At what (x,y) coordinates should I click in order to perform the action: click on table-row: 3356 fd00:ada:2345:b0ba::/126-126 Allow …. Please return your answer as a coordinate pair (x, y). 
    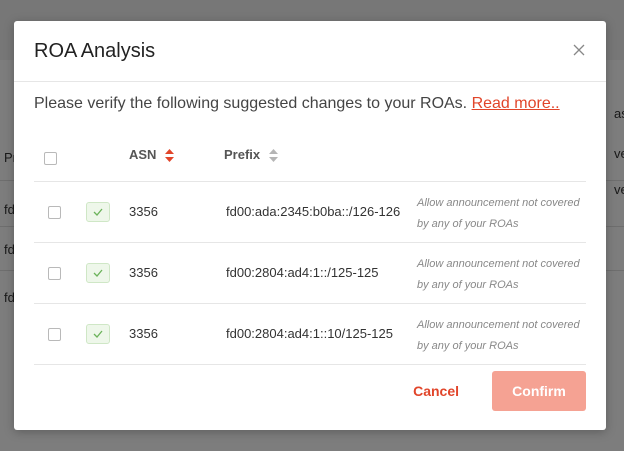
    Looking at the image, I should click on (310, 212).